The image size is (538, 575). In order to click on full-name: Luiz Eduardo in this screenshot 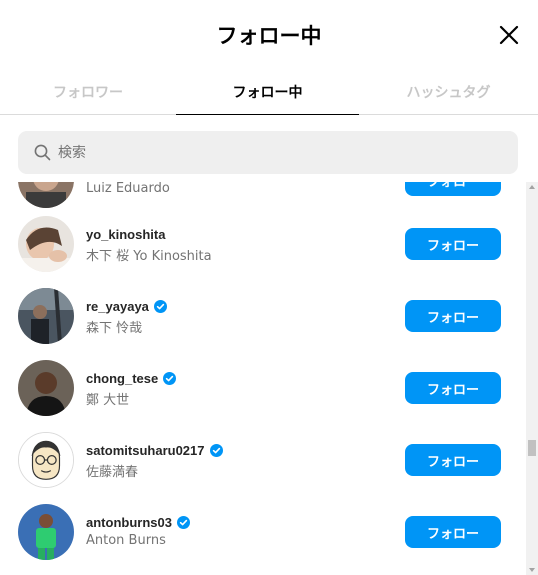, I will do `click(128, 189)`.